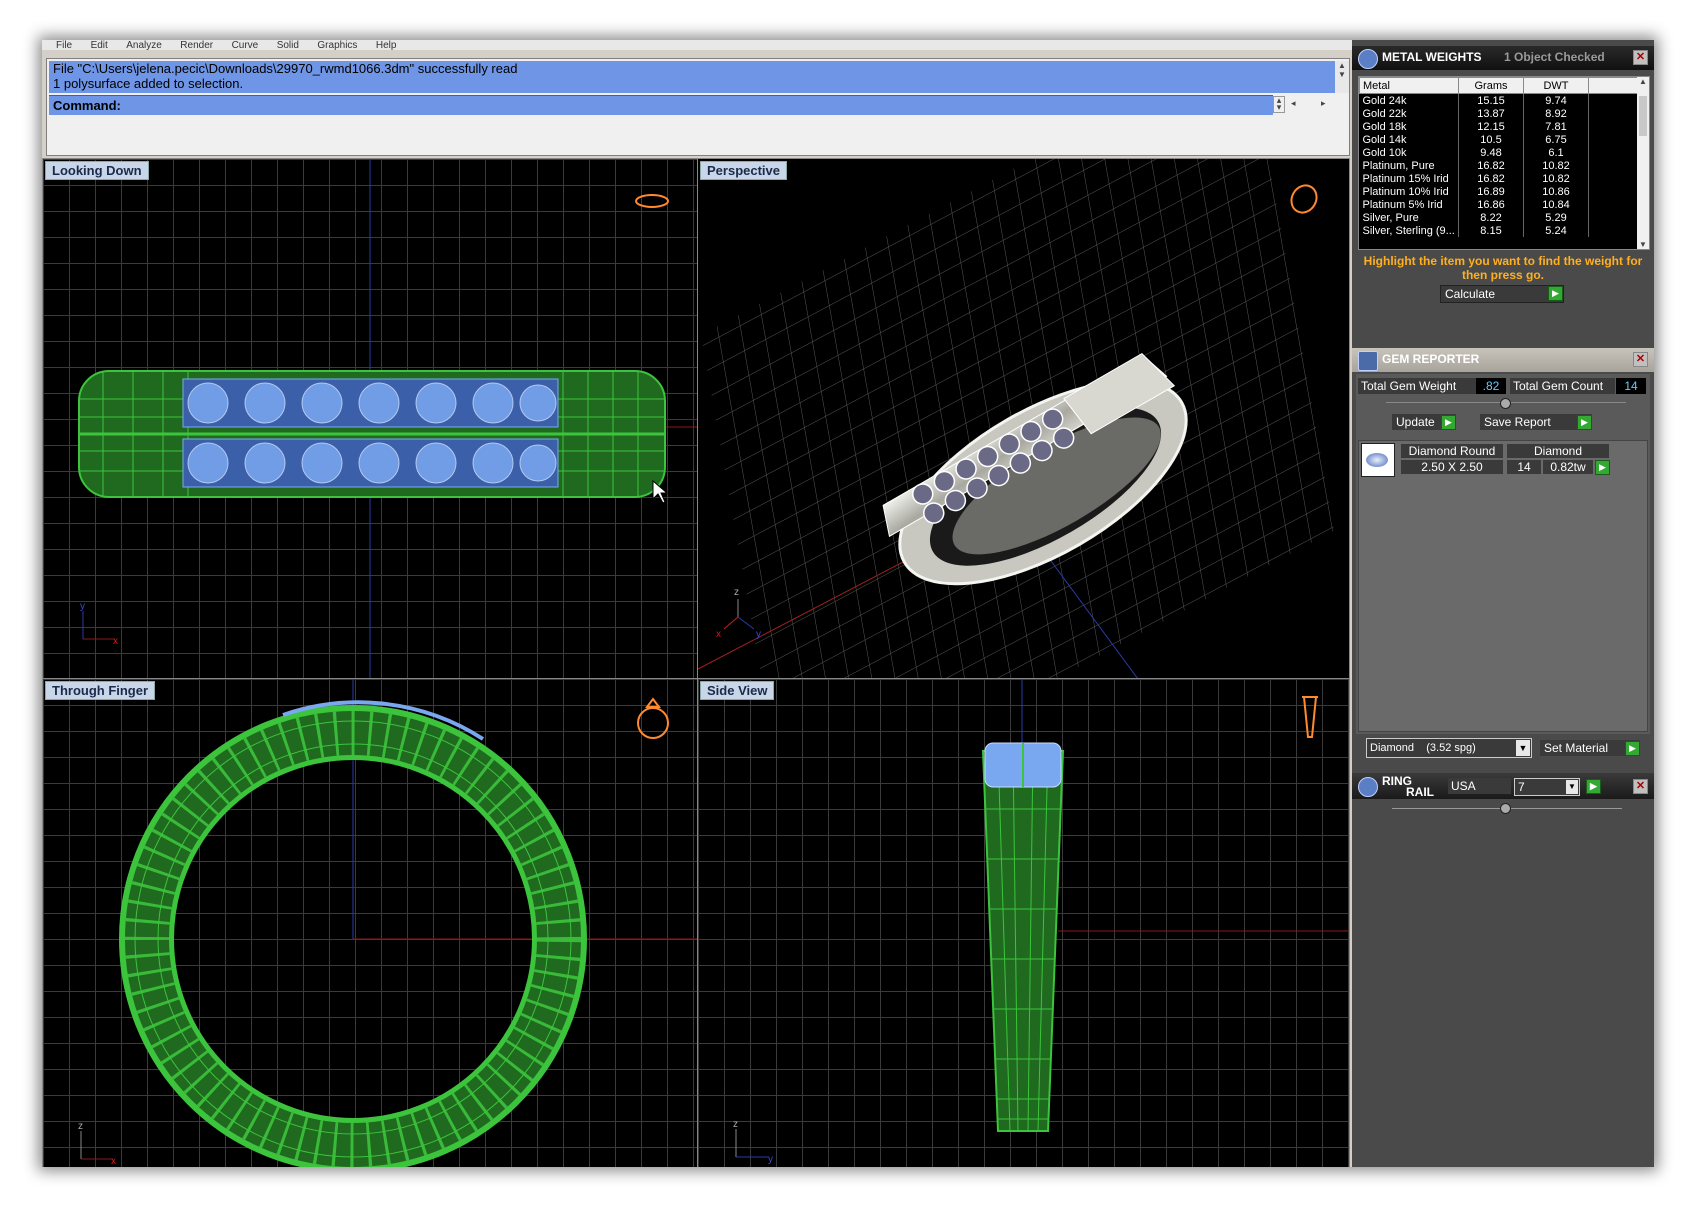 This screenshot has width=1696, height=1209. I want to click on ring-size-select: 7 ▼, so click(1547, 787).